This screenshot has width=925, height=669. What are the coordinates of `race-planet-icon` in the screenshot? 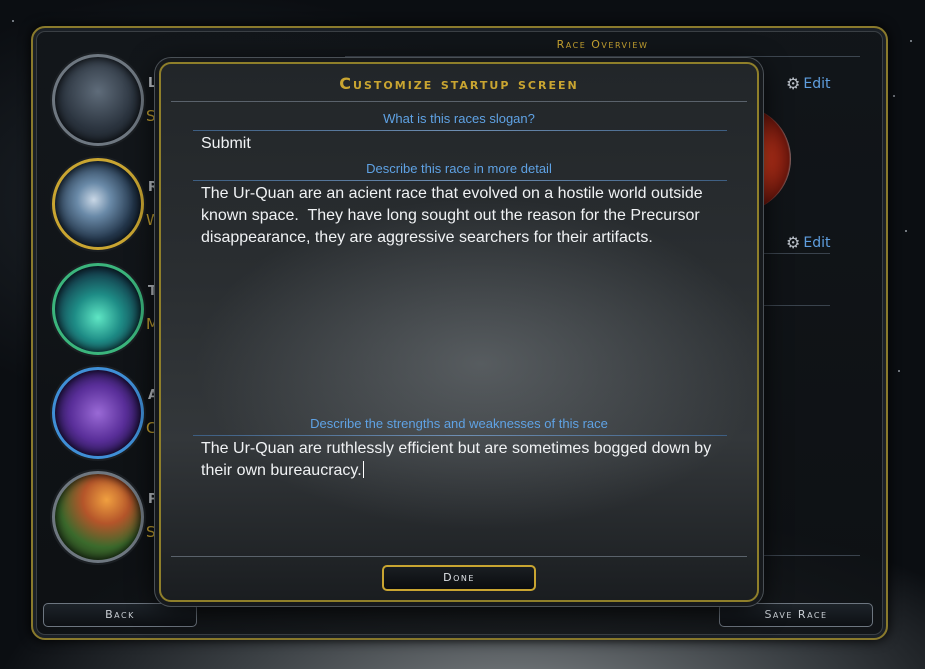 It's located at (98, 204).